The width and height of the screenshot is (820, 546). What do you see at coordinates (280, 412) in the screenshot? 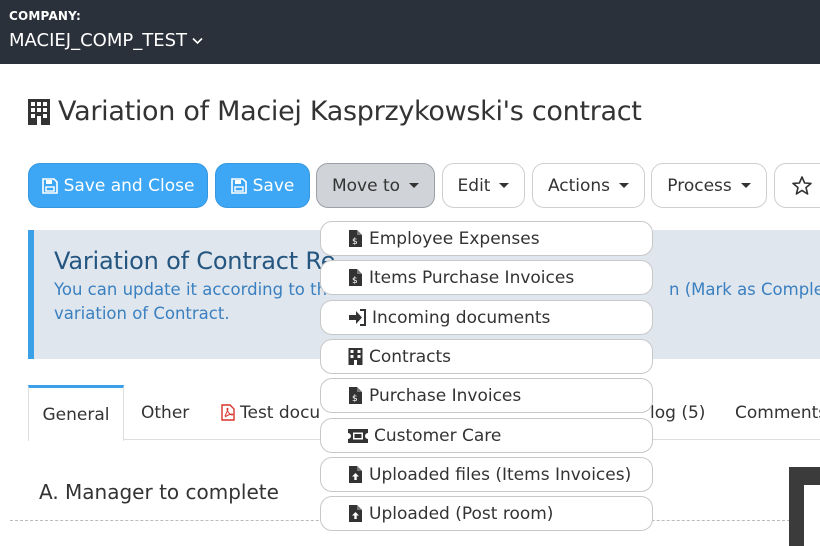
I see `tab-test-documents-label: Test docu` at bounding box center [280, 412].